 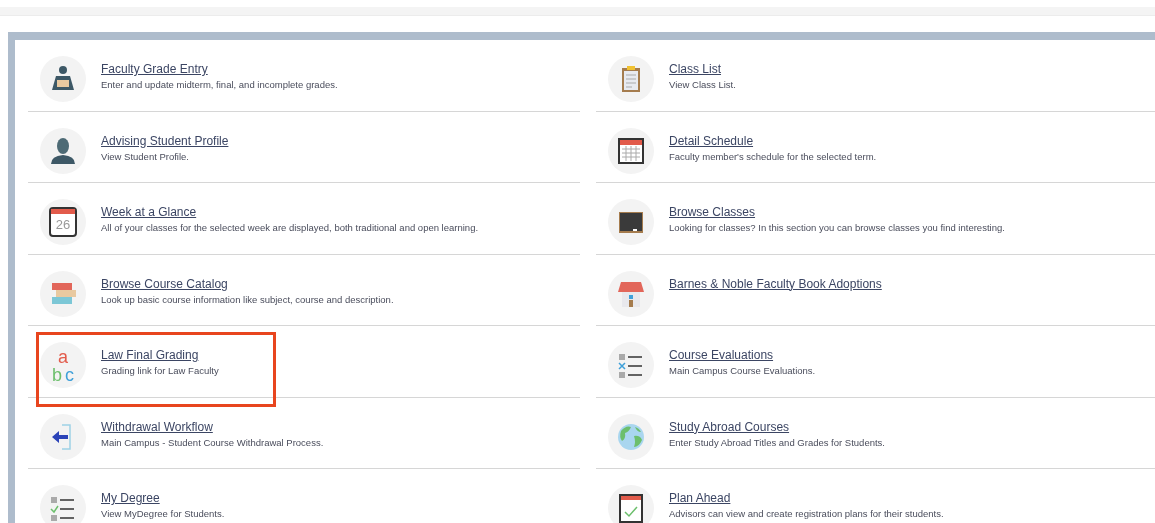 What do you see at coordinates (711, 141) in the screenshot?
I see `link: Detail Schedule` at bounding box center [711, 141].